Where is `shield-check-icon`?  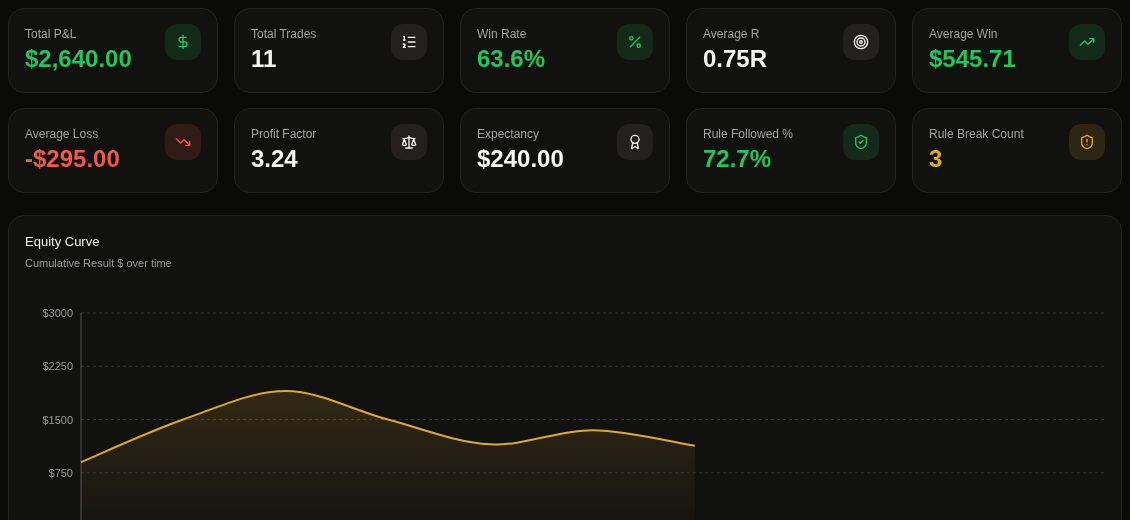
shield-check-icon is located at coordinates (861, 142).